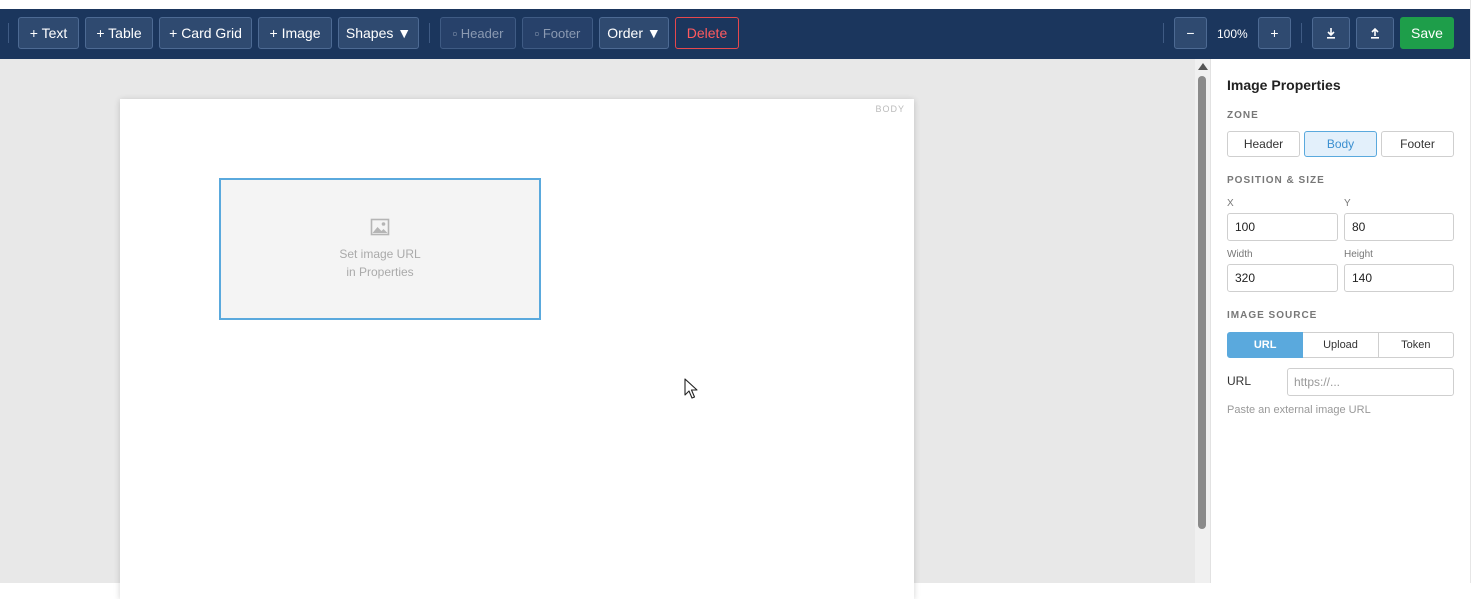 The height and width of the screenshot is (599, 1482). Describe the element at coordinates (557, 33) in the screenshot. I see `footer-toggle-button: ▫ Footer` at that location.